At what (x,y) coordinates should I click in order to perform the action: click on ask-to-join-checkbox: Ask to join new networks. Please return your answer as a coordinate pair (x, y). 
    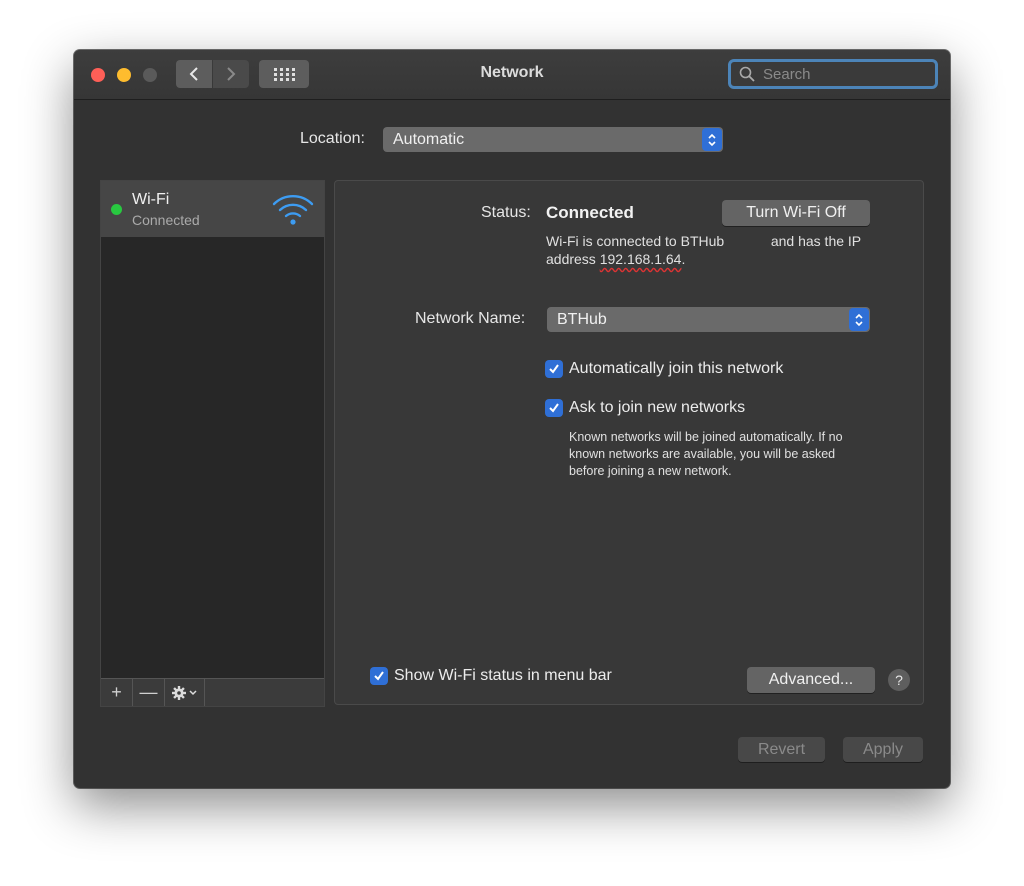
    Looking at the image, I should click on (645, 408).